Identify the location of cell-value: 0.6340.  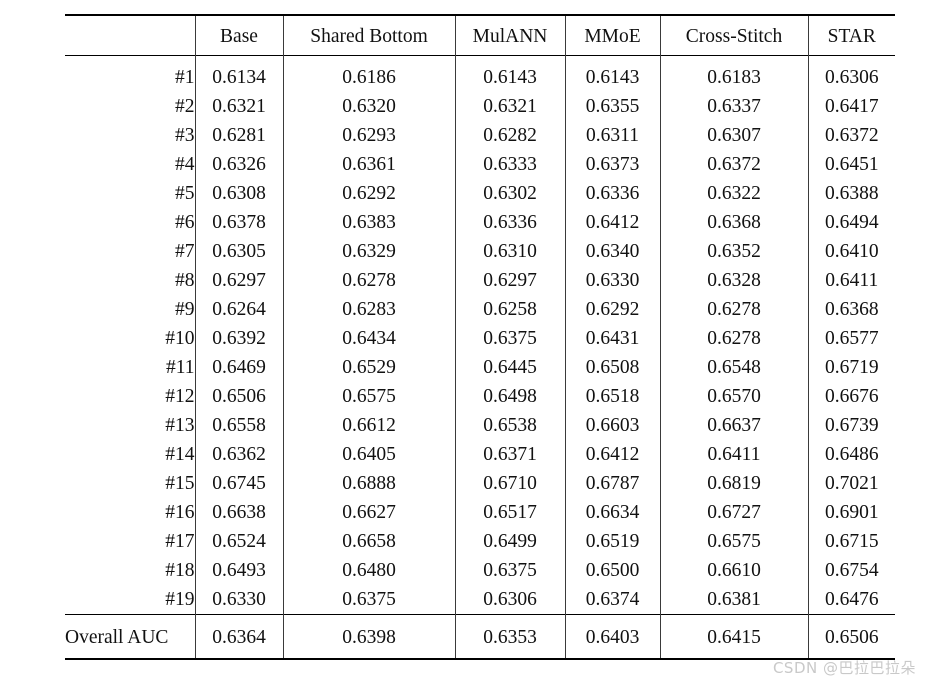
(612, 251).